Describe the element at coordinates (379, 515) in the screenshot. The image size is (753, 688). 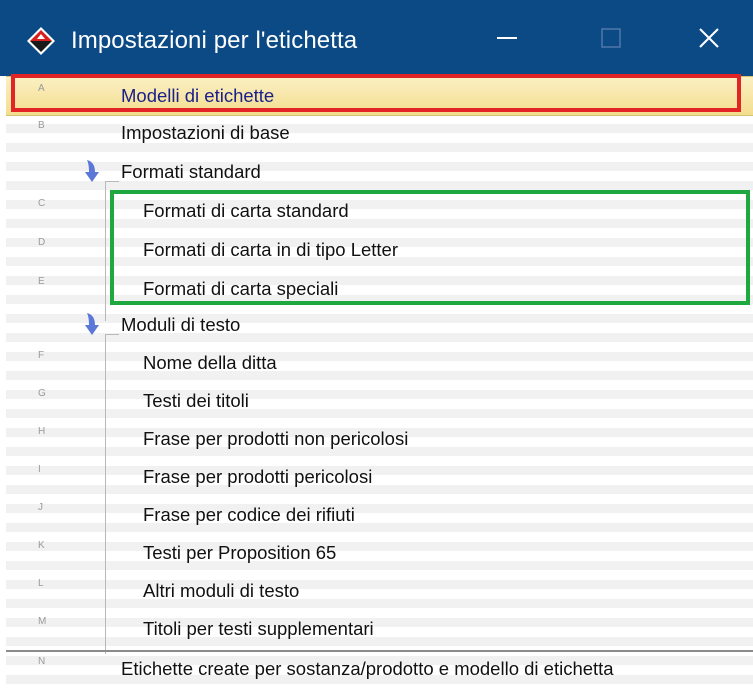
I see `tree-item-frase-codice-rifiuti: J Frase per codice dei rifiuti` at that location.